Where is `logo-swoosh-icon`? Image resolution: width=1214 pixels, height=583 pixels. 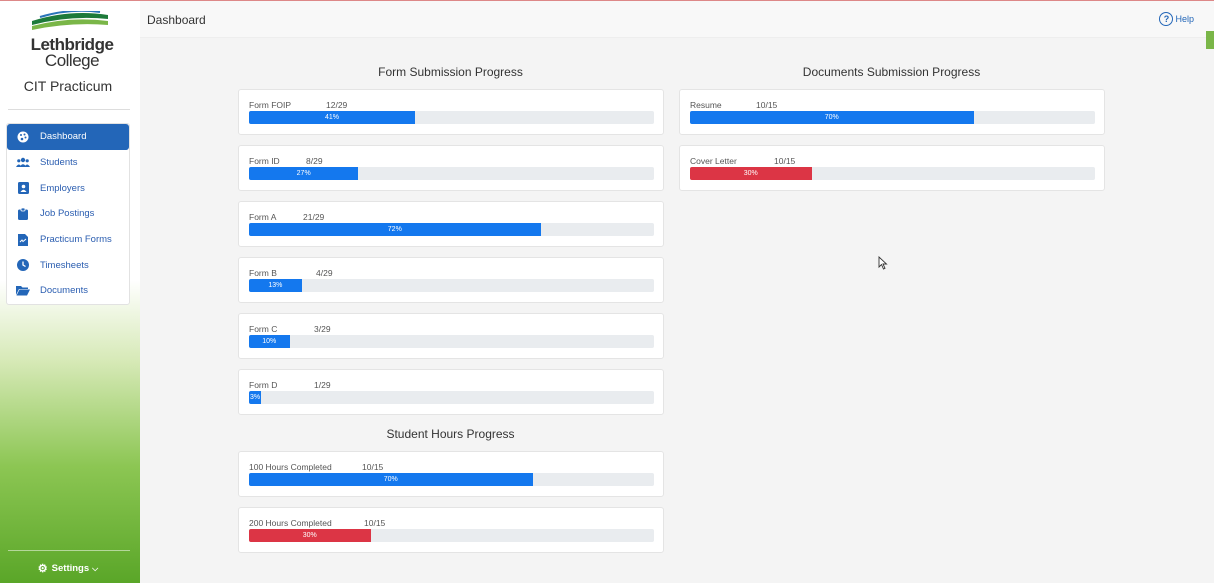 logo-swoosh-icon is located at coordinates (70, 20).